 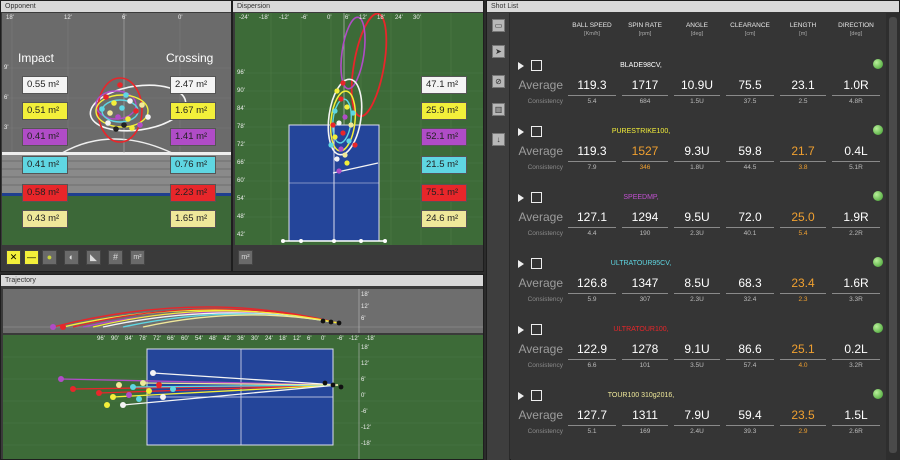 What do you see at coordinates (241, 145) in the screenshot?
I see `dispersion-y-scale-4: 72'` at bounding box center [241, 145].